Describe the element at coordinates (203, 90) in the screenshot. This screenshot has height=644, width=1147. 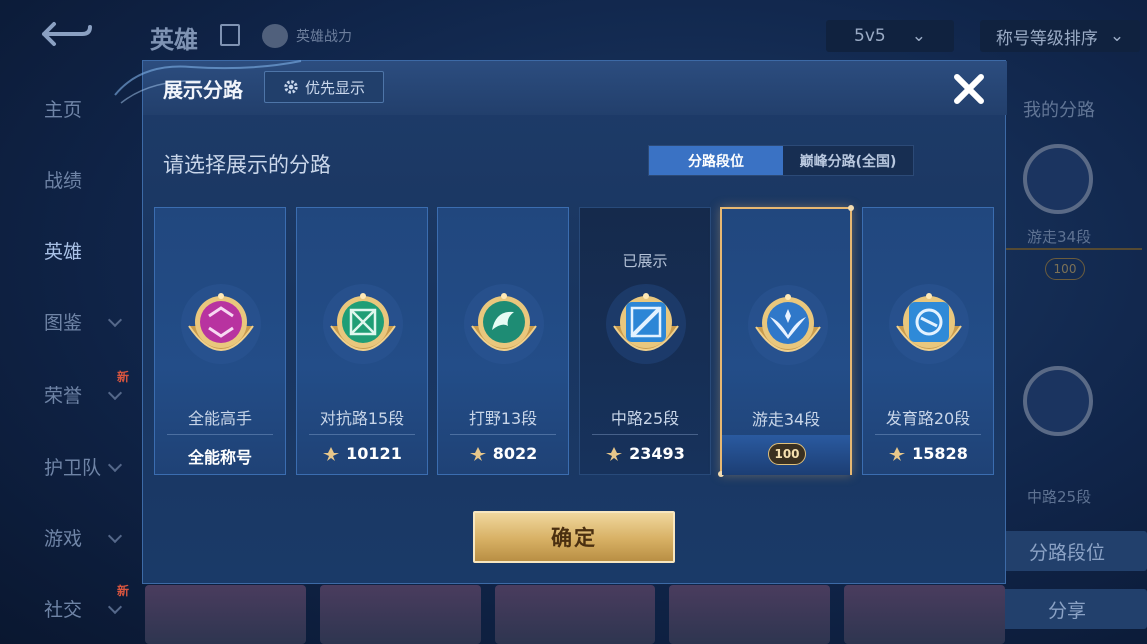
I see `dialog-title: 展示分路` at that location.